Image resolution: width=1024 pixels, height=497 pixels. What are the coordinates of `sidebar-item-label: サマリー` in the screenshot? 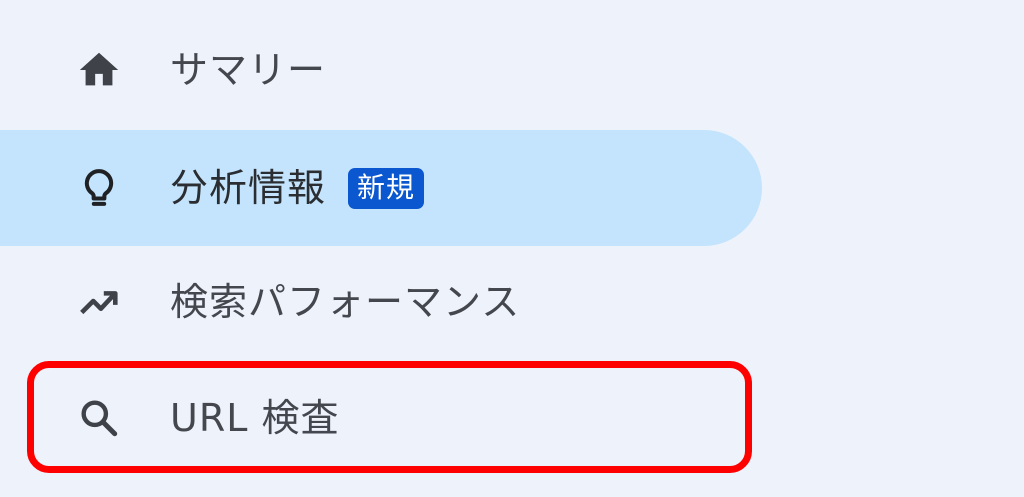 It's located at (248, 70).